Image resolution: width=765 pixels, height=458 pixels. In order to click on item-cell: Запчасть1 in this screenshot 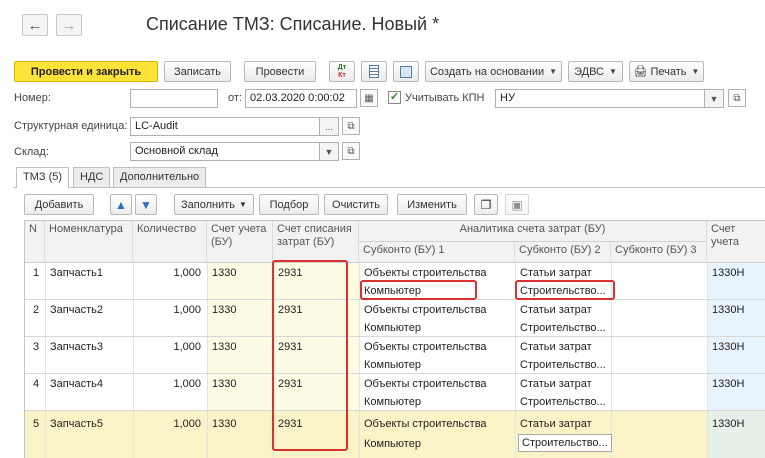, I will do `click(76, 273)`.